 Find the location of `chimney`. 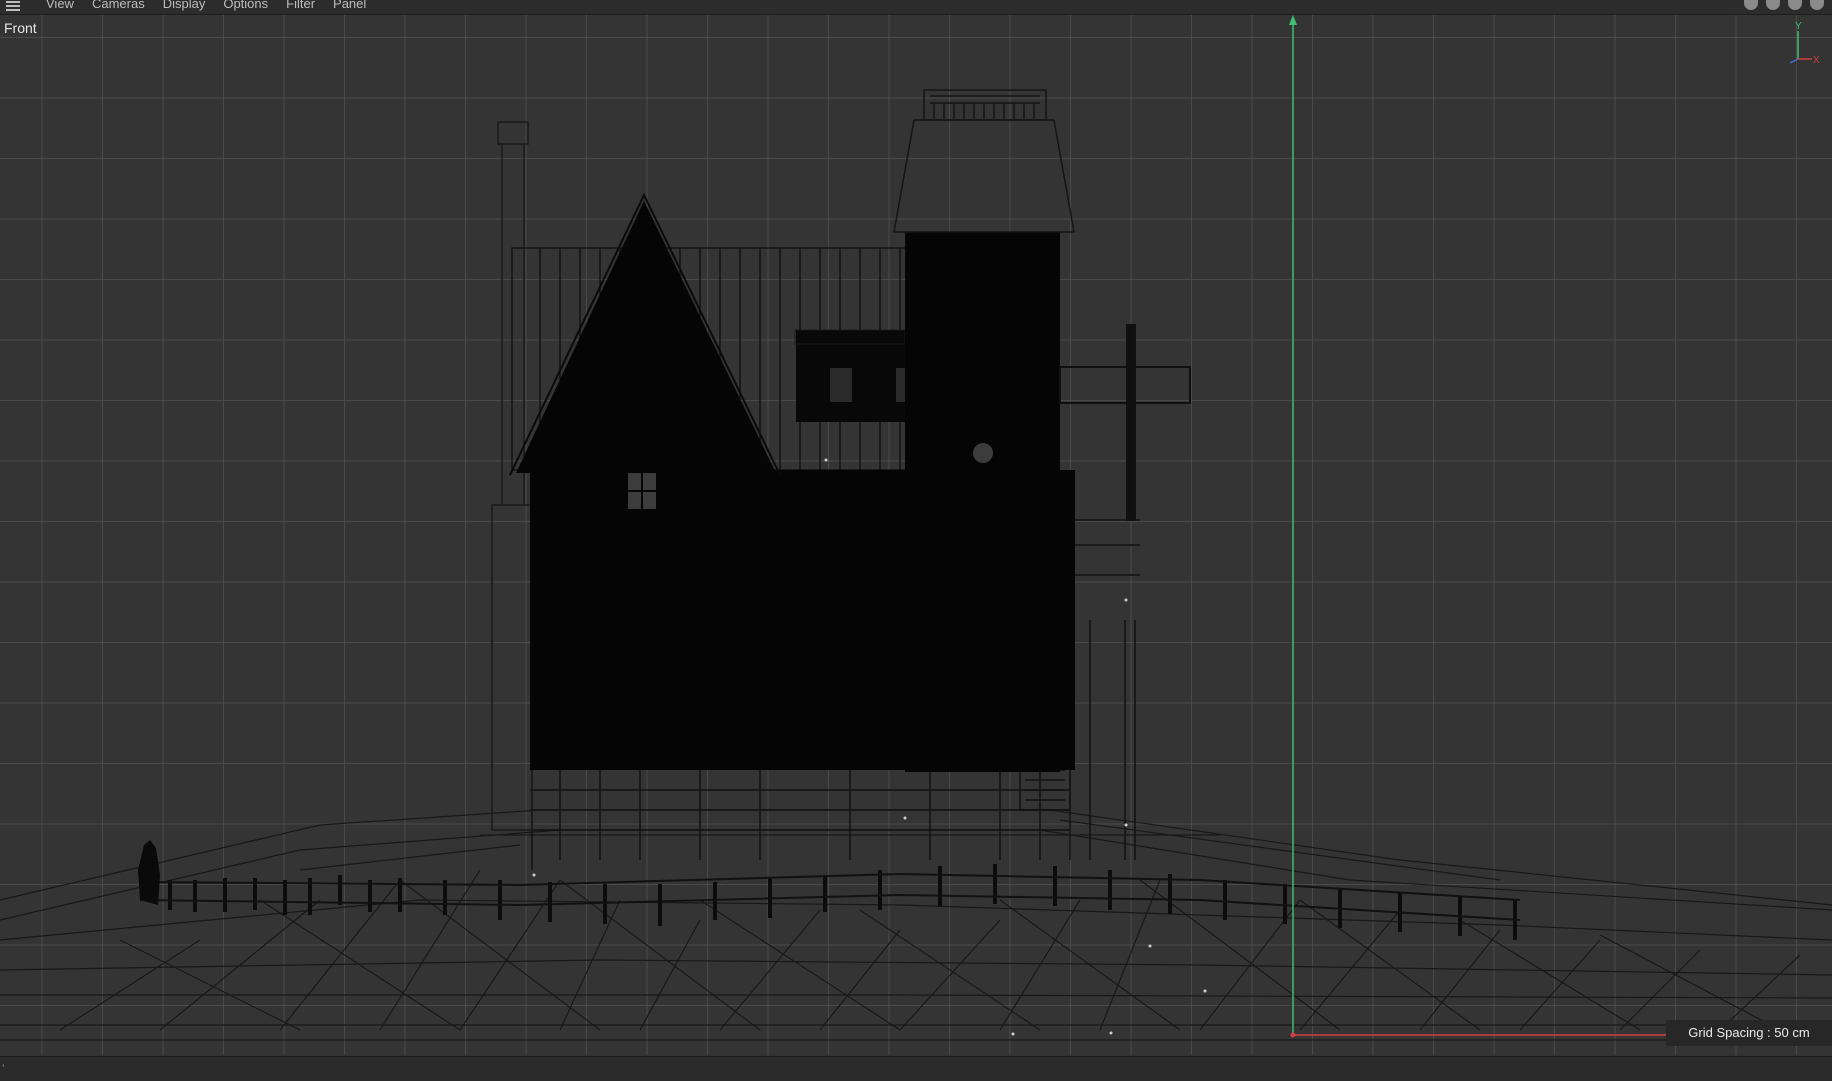

chimney is located at coordinates (512, 476).